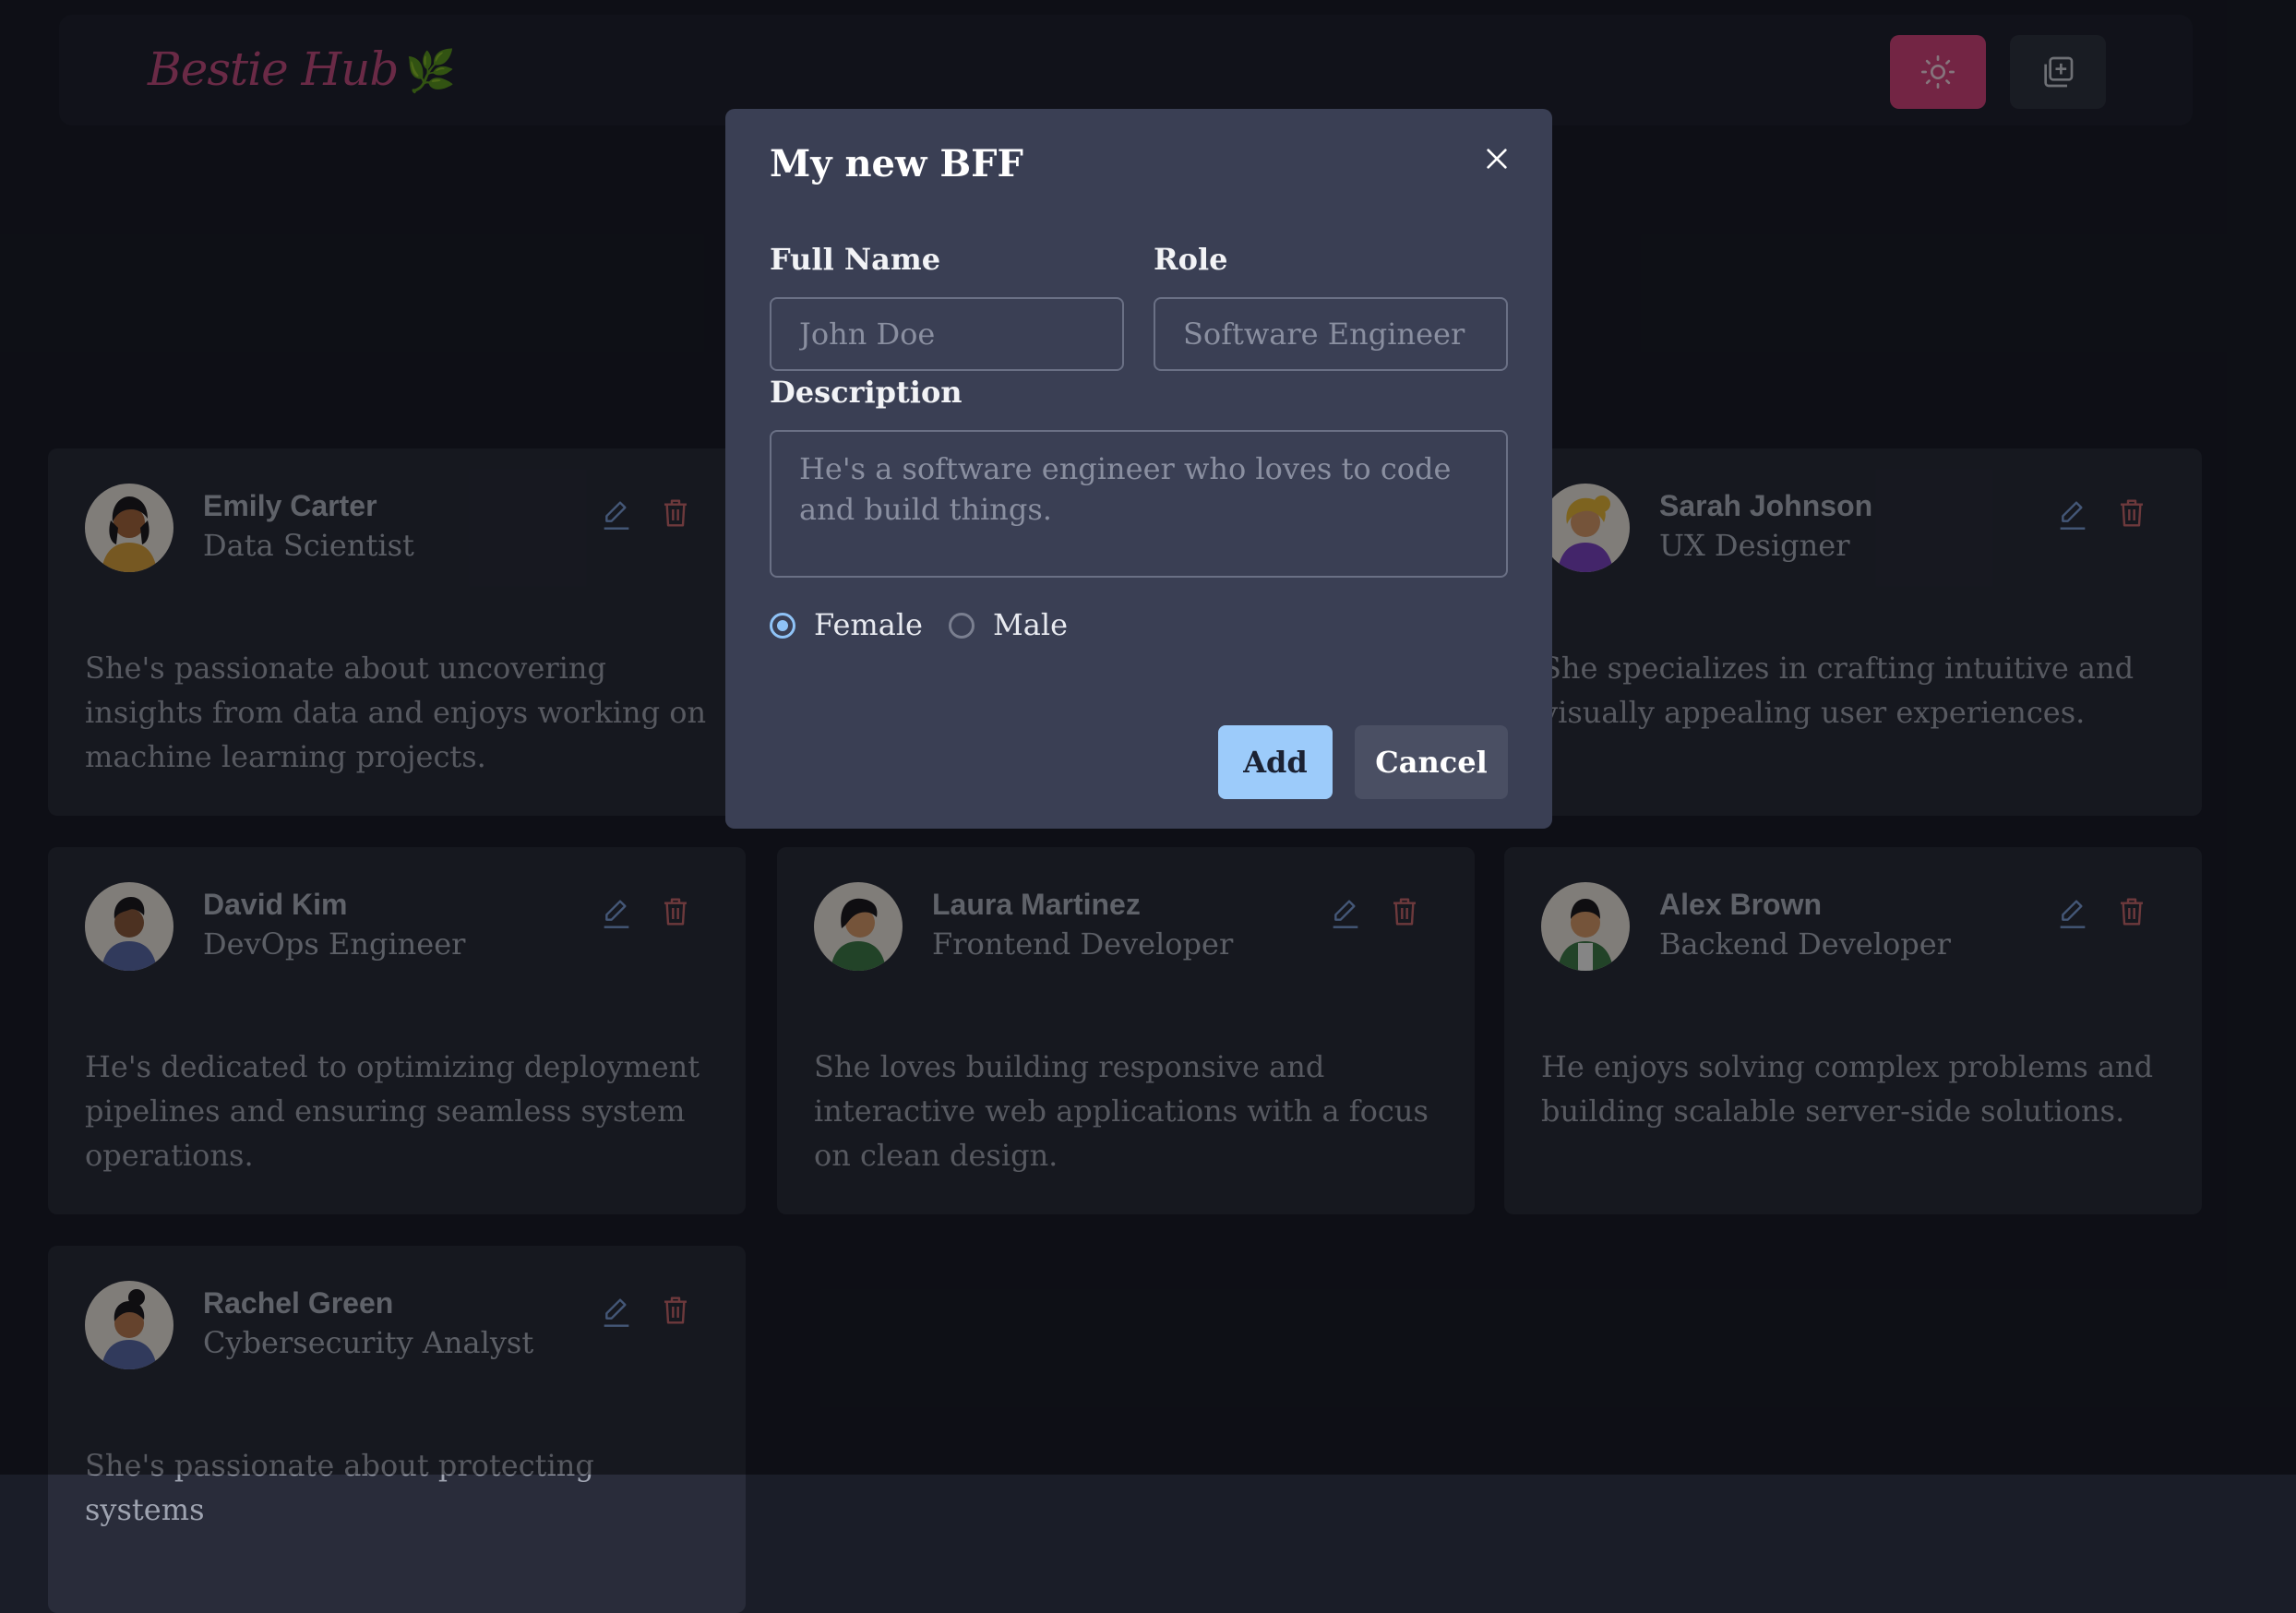 The image size is (2296, 1613). I want to click on close-icon, so click(1497, 159).